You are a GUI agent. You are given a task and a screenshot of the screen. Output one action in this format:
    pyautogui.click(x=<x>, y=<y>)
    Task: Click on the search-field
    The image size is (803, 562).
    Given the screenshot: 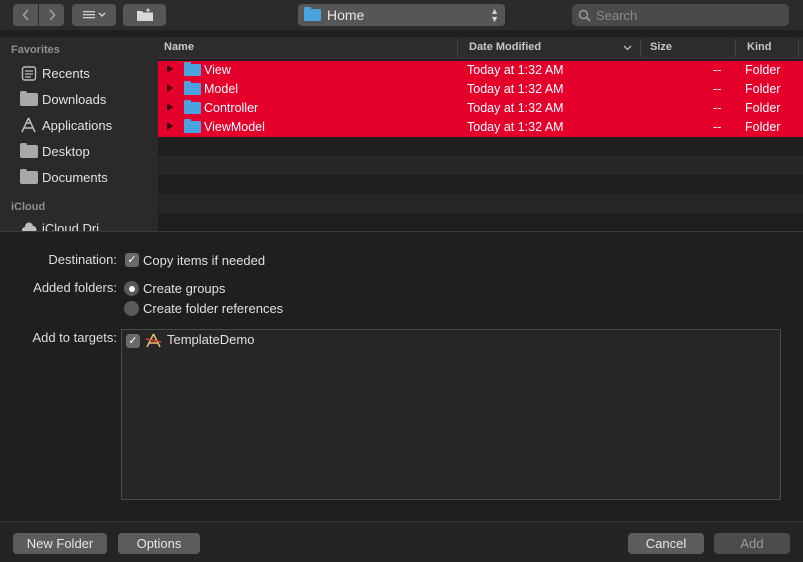 What is the action you would take?
    pyautogui.click(x=680, y=15)
    